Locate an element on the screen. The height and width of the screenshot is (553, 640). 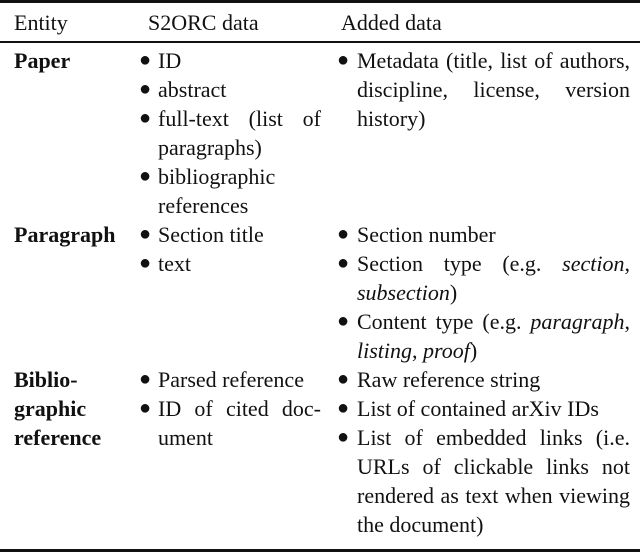
s2orc-cell-paragraph: ● Section title ● text is located at coordinates (227, 292).